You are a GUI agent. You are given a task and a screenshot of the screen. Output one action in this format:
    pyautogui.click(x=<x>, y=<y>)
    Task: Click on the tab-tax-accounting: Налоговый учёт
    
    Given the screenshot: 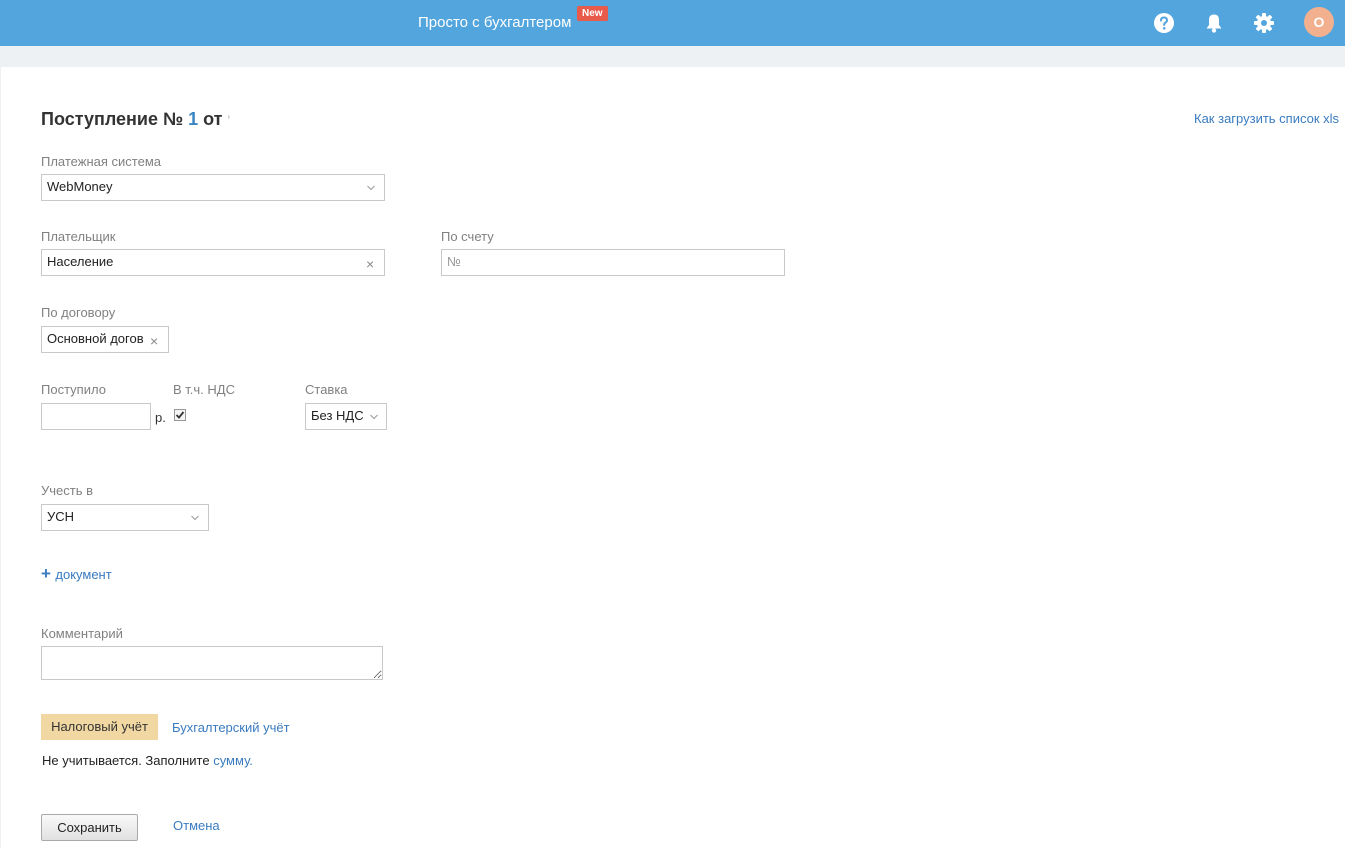 What is the action you would take?
    pyautogui.click(x=99, y=727)
    